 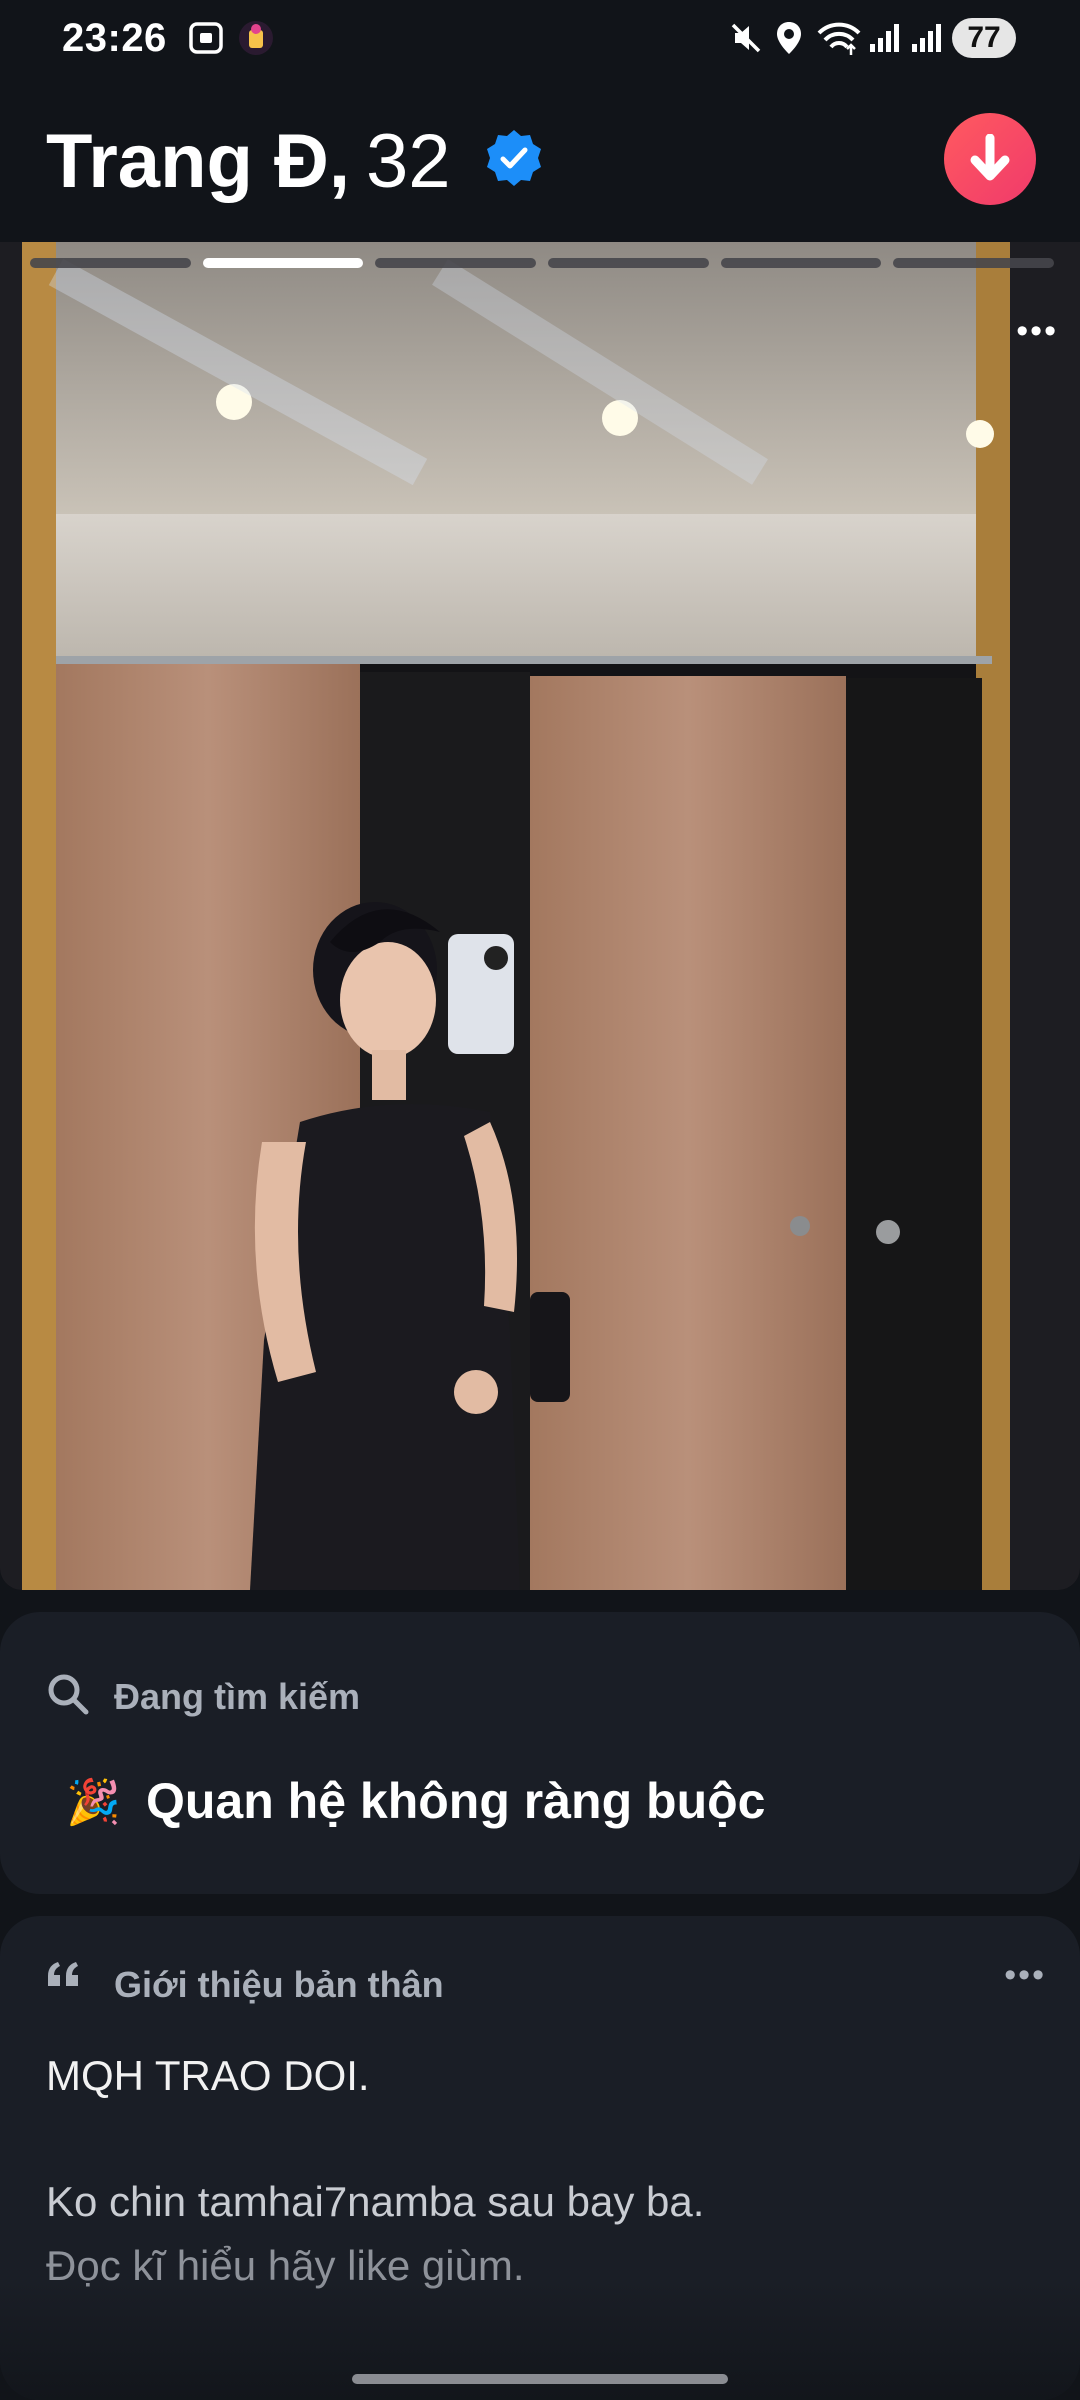 I want to click on bio-more-button: •••, so click(x=1025, y=1975).